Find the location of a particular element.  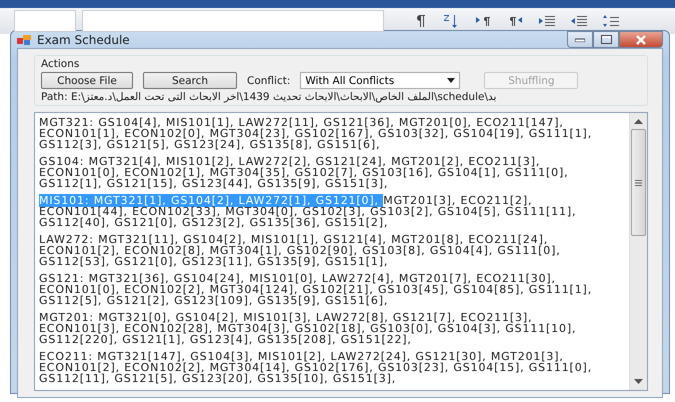

caret-icon is located at coordinates (451, 80).